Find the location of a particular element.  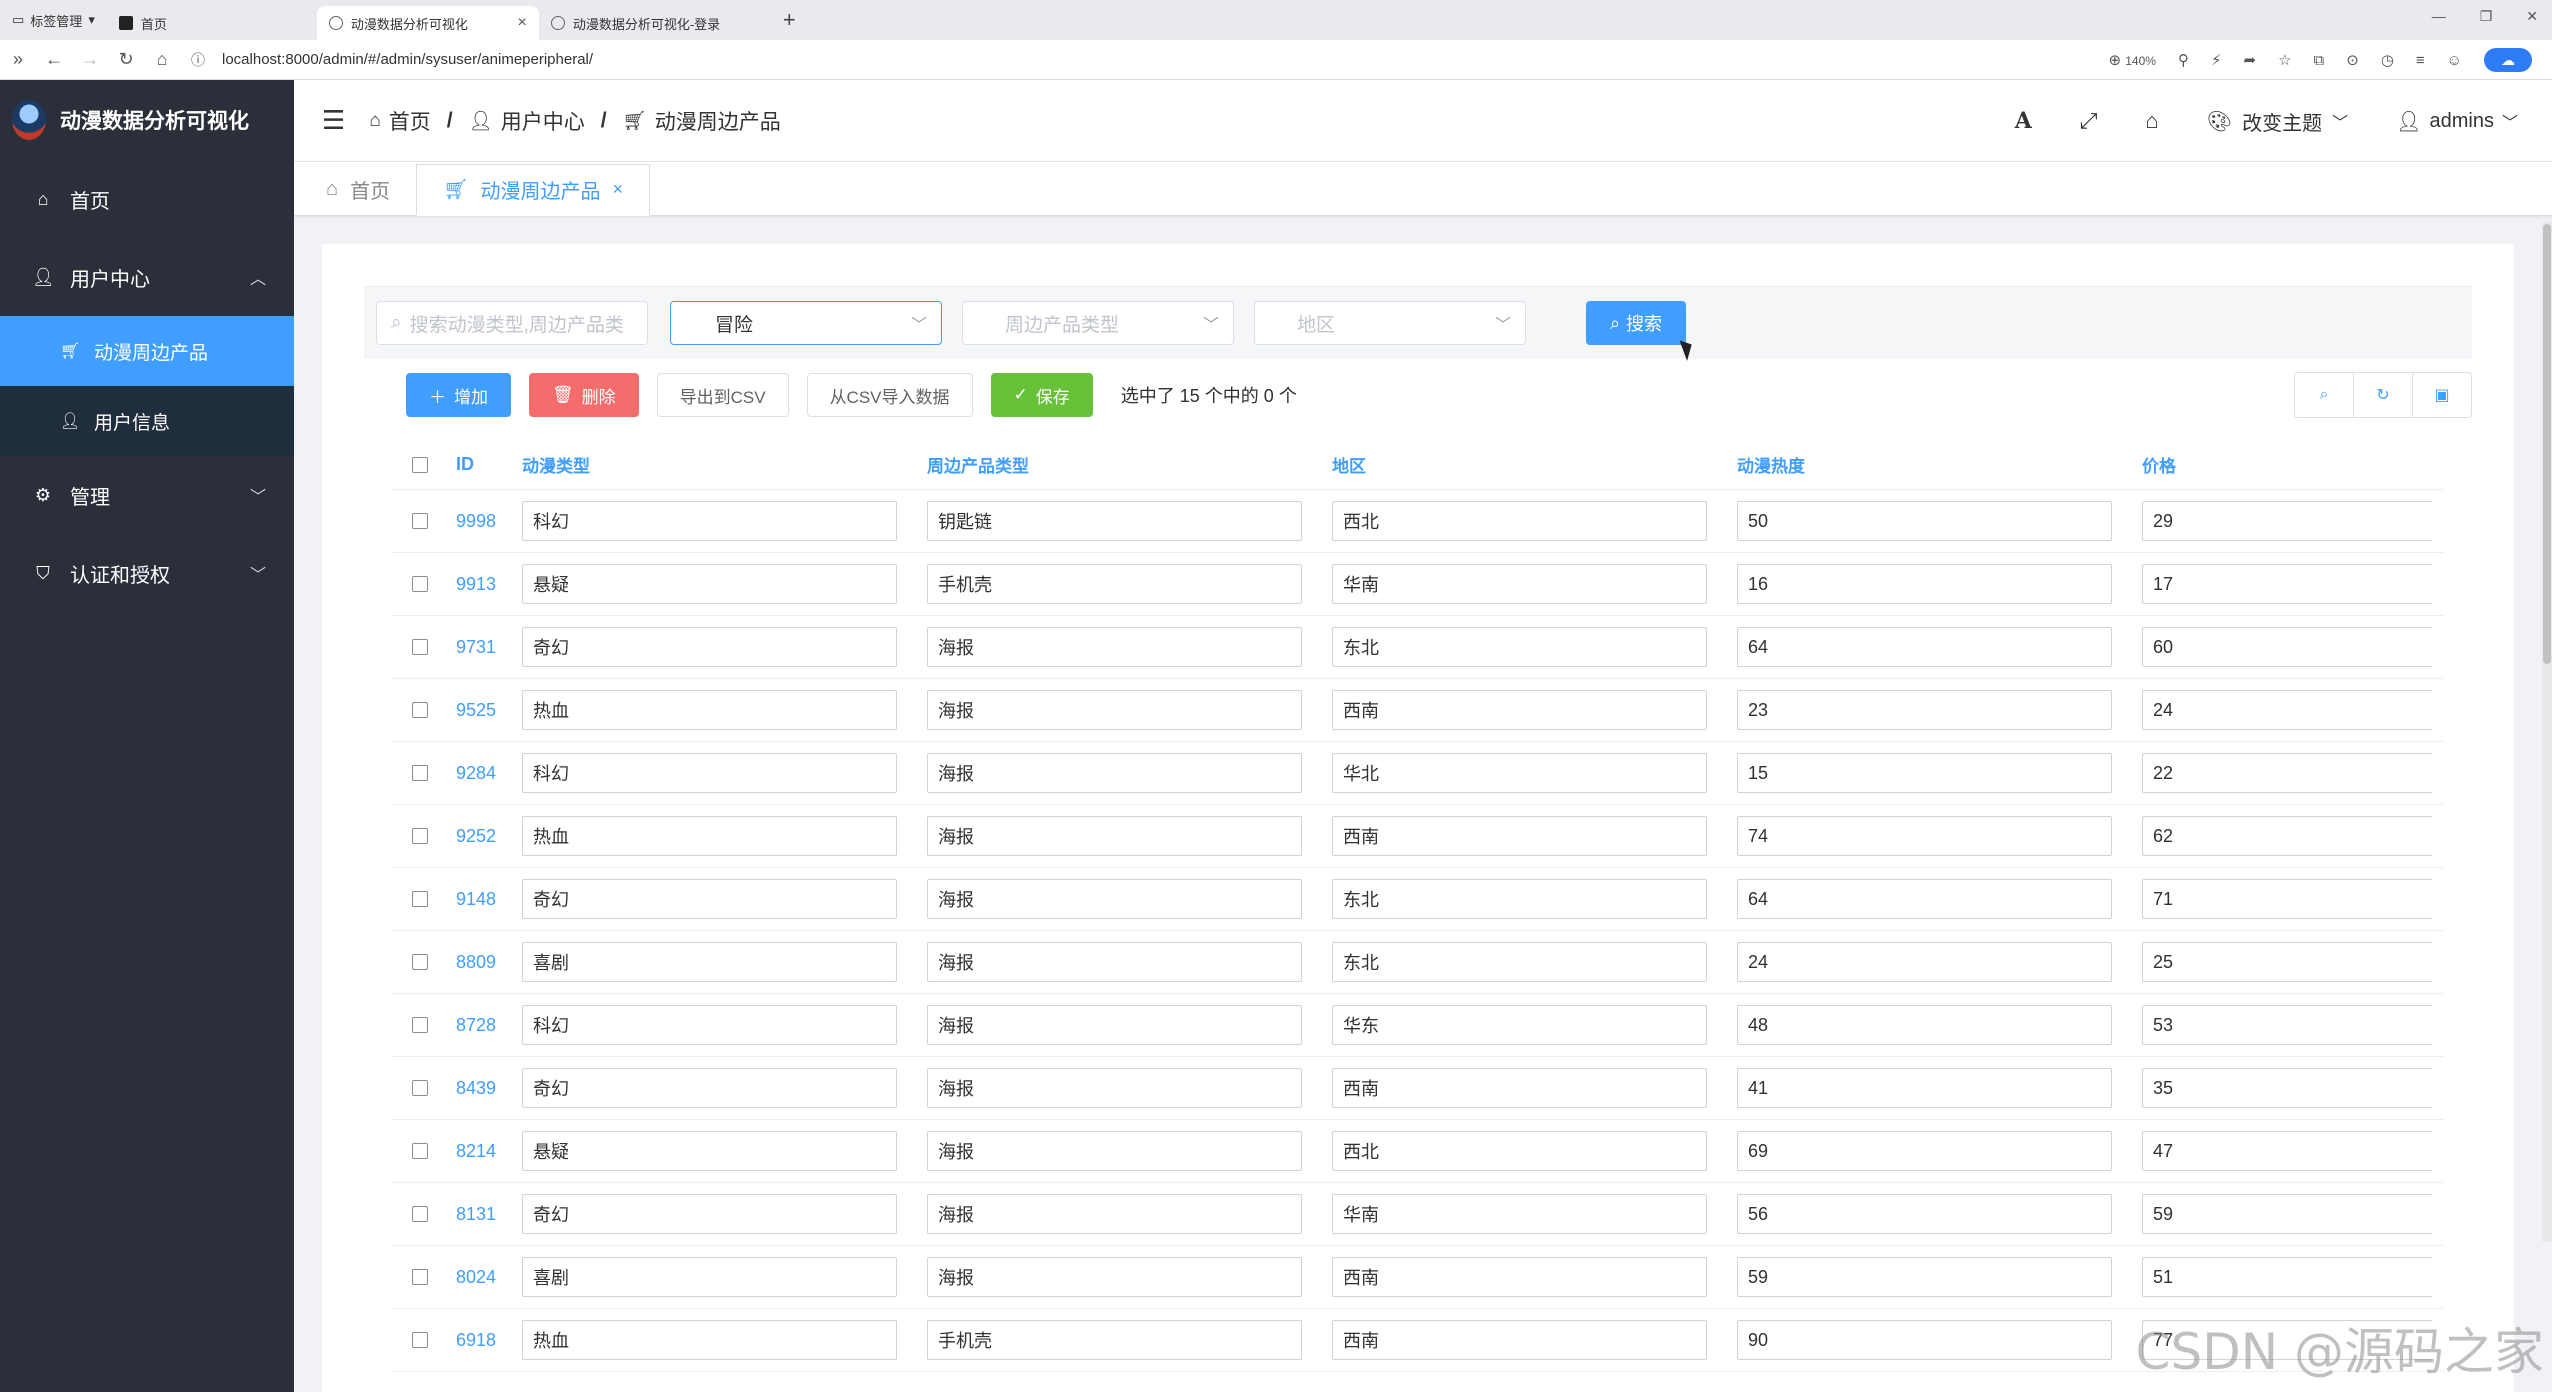

row-id-link: 8214 is located at coordinates (480, 1151).